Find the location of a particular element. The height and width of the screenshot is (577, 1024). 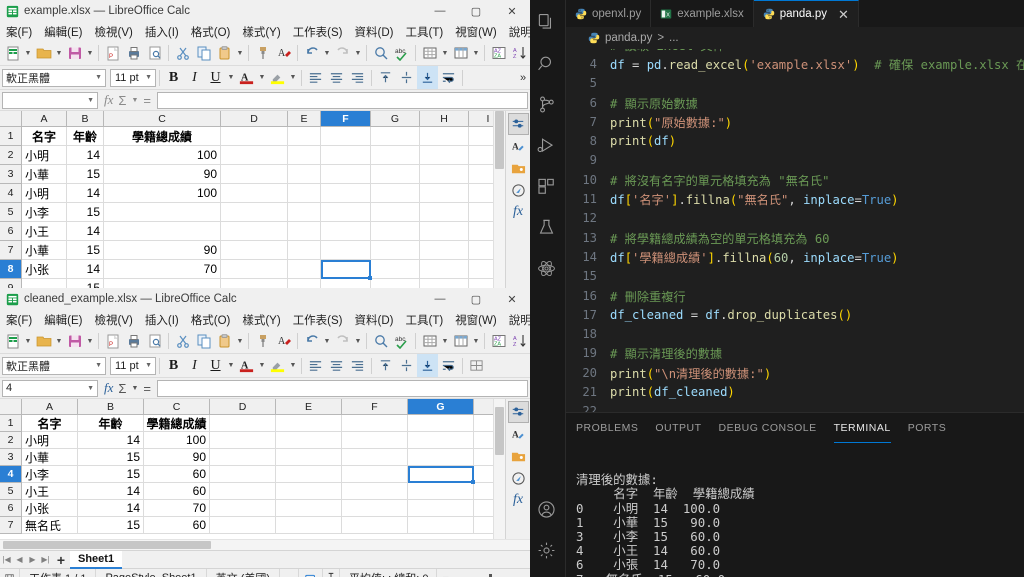

first-sheet-icon: |◀ is located at coordinates (6, 559).